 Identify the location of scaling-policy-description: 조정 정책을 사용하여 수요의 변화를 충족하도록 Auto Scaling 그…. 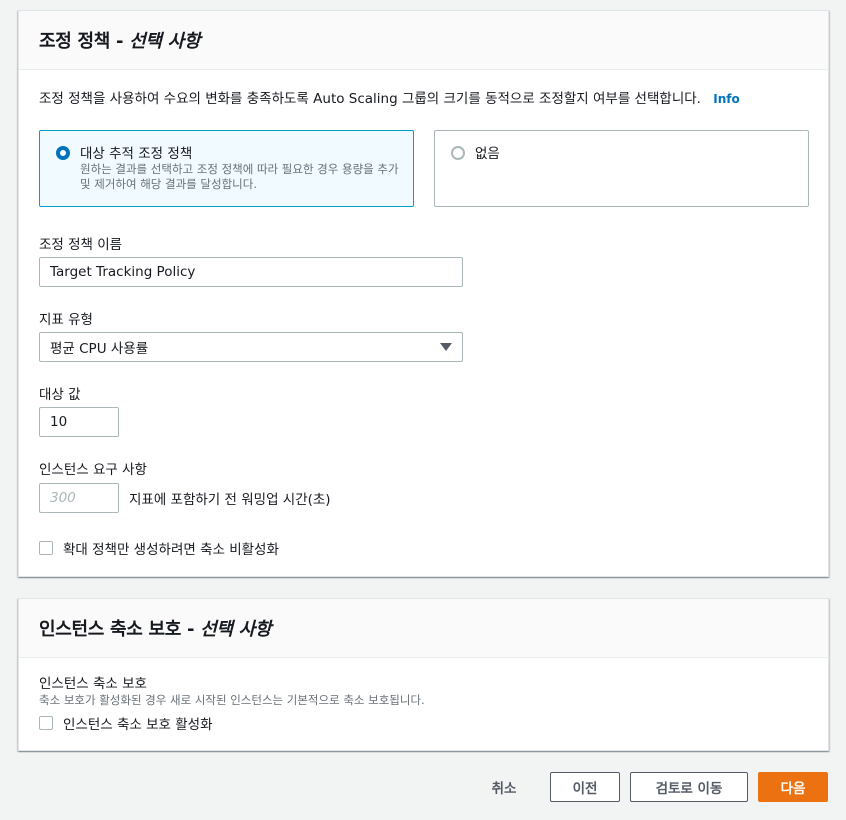
(389, 97).